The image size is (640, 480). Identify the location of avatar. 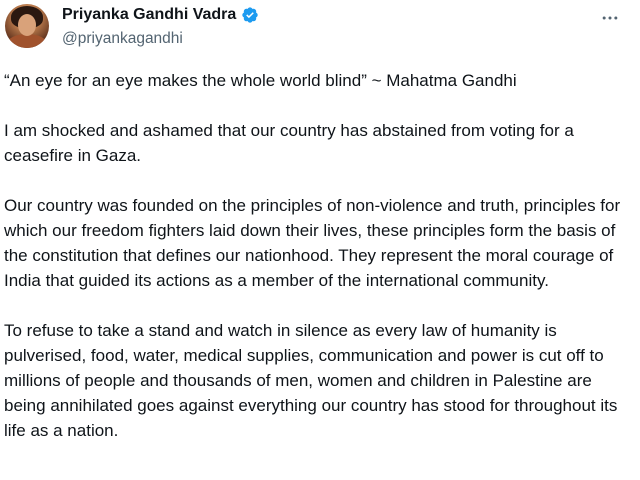
(27, 26).